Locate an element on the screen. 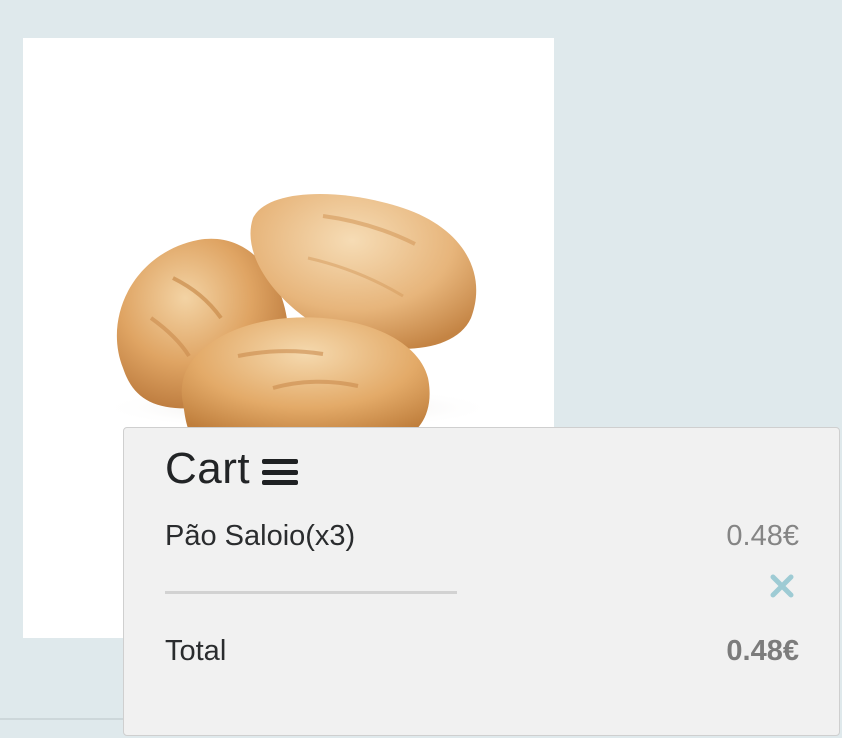 The height and width of the screenshot is (738, 842). cart-divider is located at coordinates (311, 592).